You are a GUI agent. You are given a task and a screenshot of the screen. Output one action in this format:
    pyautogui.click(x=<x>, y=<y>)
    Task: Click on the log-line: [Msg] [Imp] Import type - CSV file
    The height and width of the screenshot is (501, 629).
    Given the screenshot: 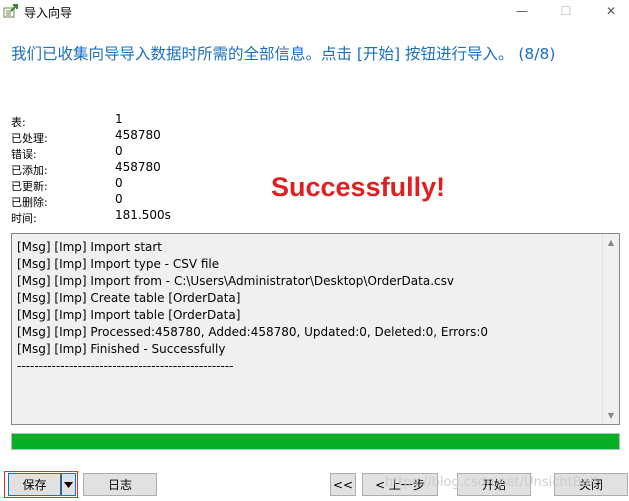 What is the action you would take?
    pyautogui.click(x=118, y=264)
    